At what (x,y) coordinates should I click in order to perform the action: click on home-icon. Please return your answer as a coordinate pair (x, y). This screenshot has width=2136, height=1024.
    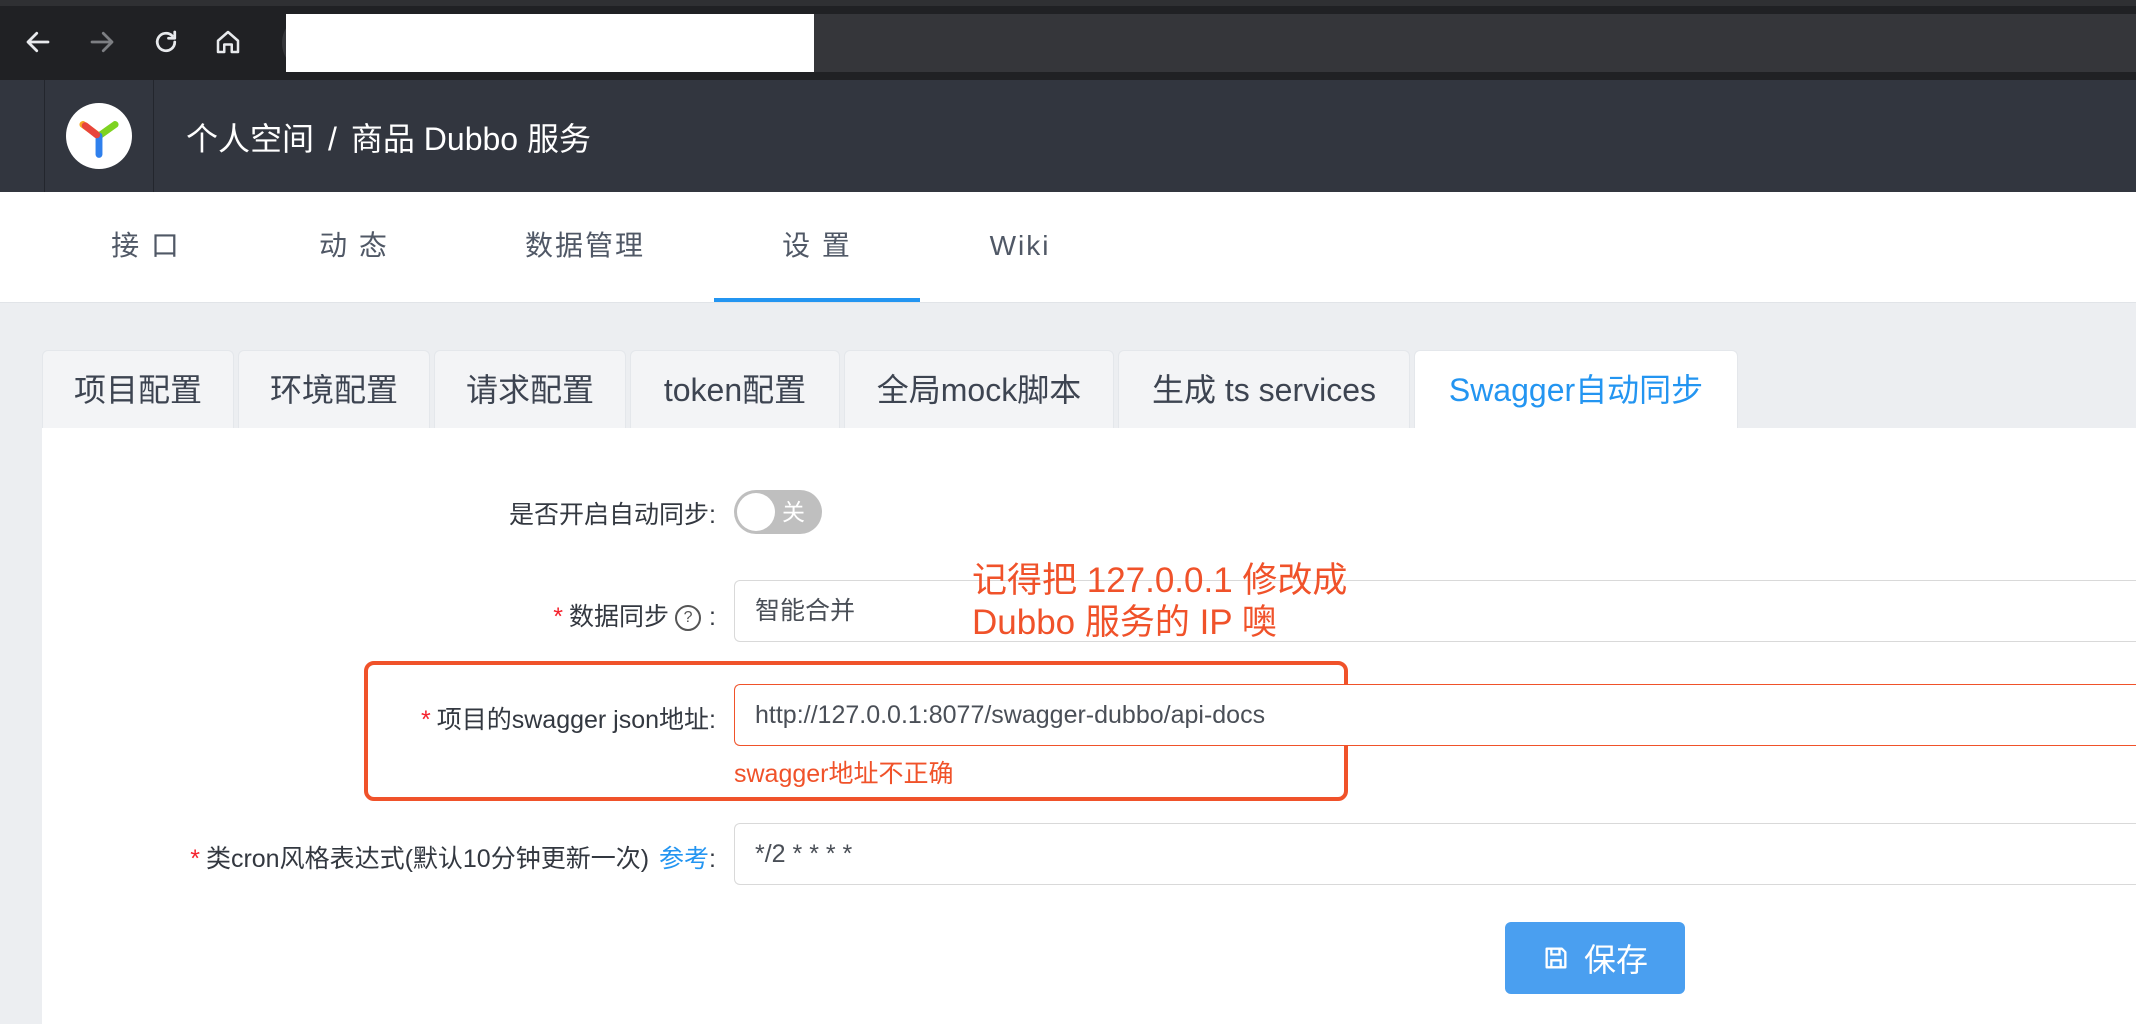
    Looking at the image, I should click on (228, 42).